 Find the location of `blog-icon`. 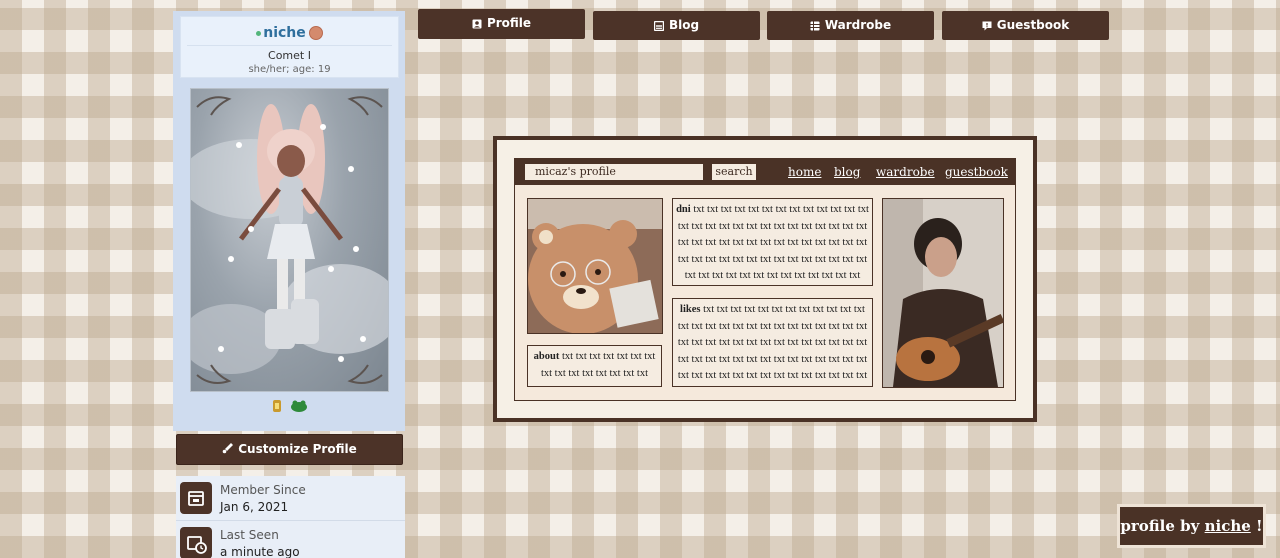

blog-icon is located at coordinates (659, 26).